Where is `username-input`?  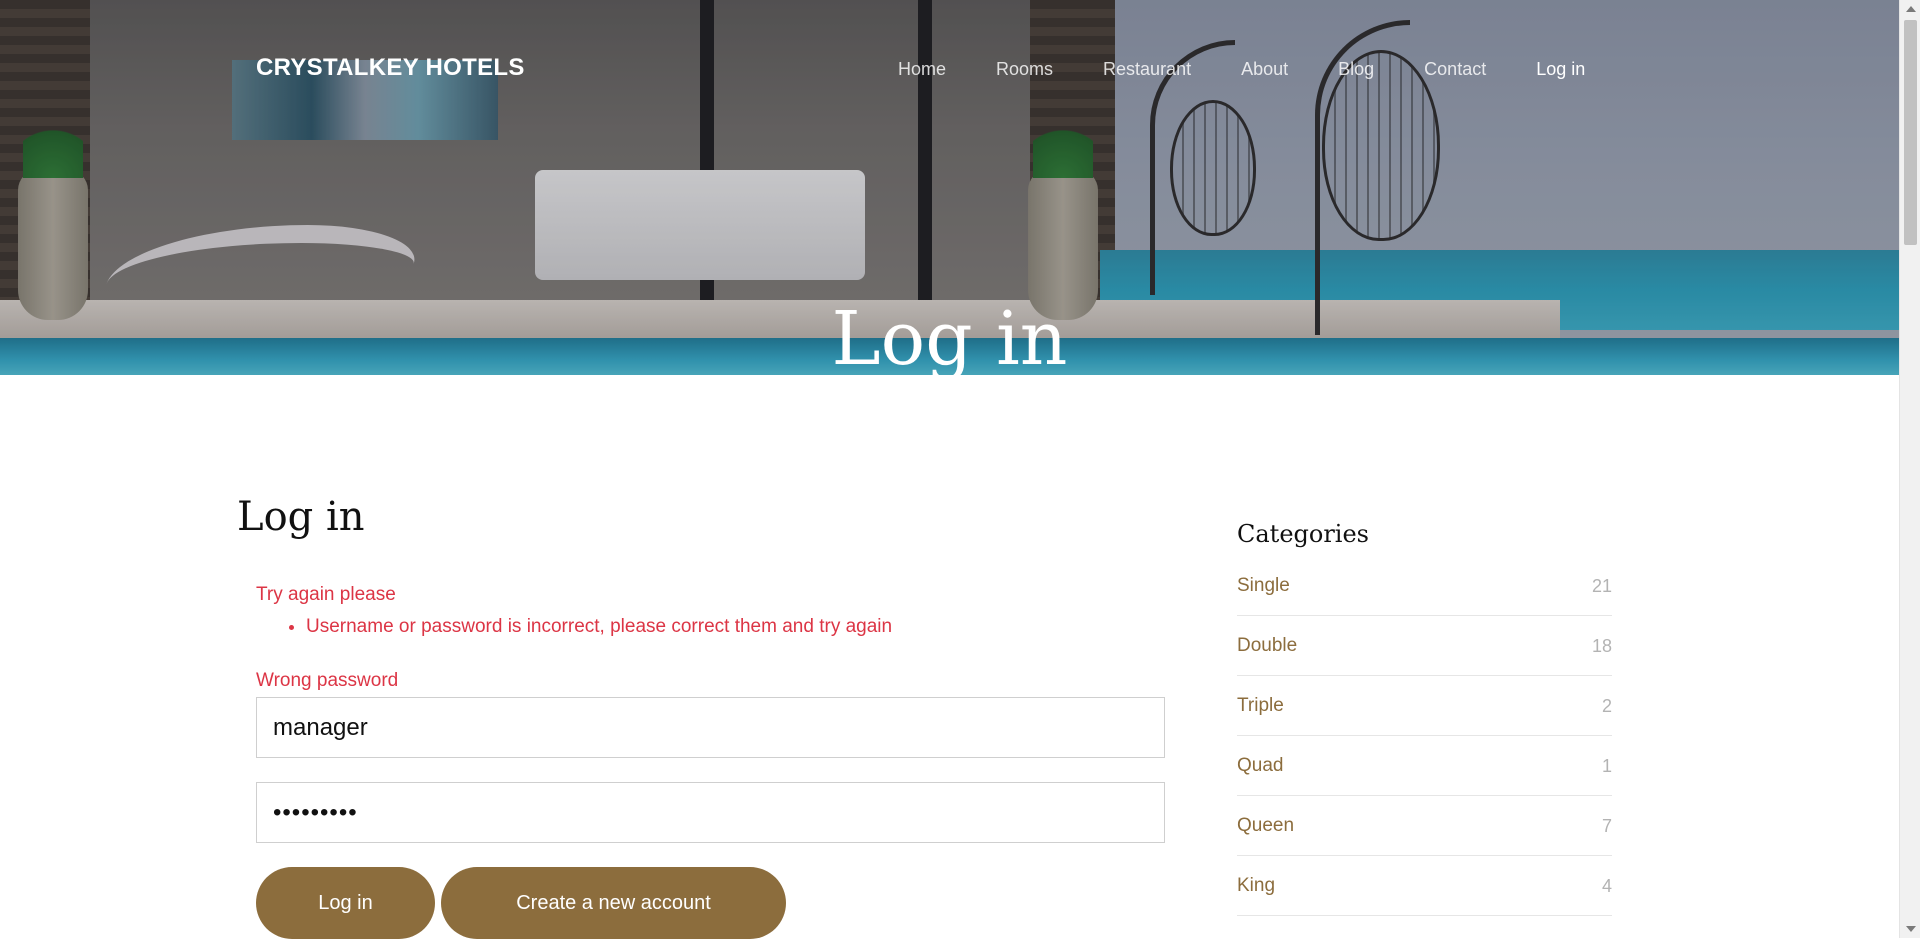 username-input is located at coordinates (710, 727).